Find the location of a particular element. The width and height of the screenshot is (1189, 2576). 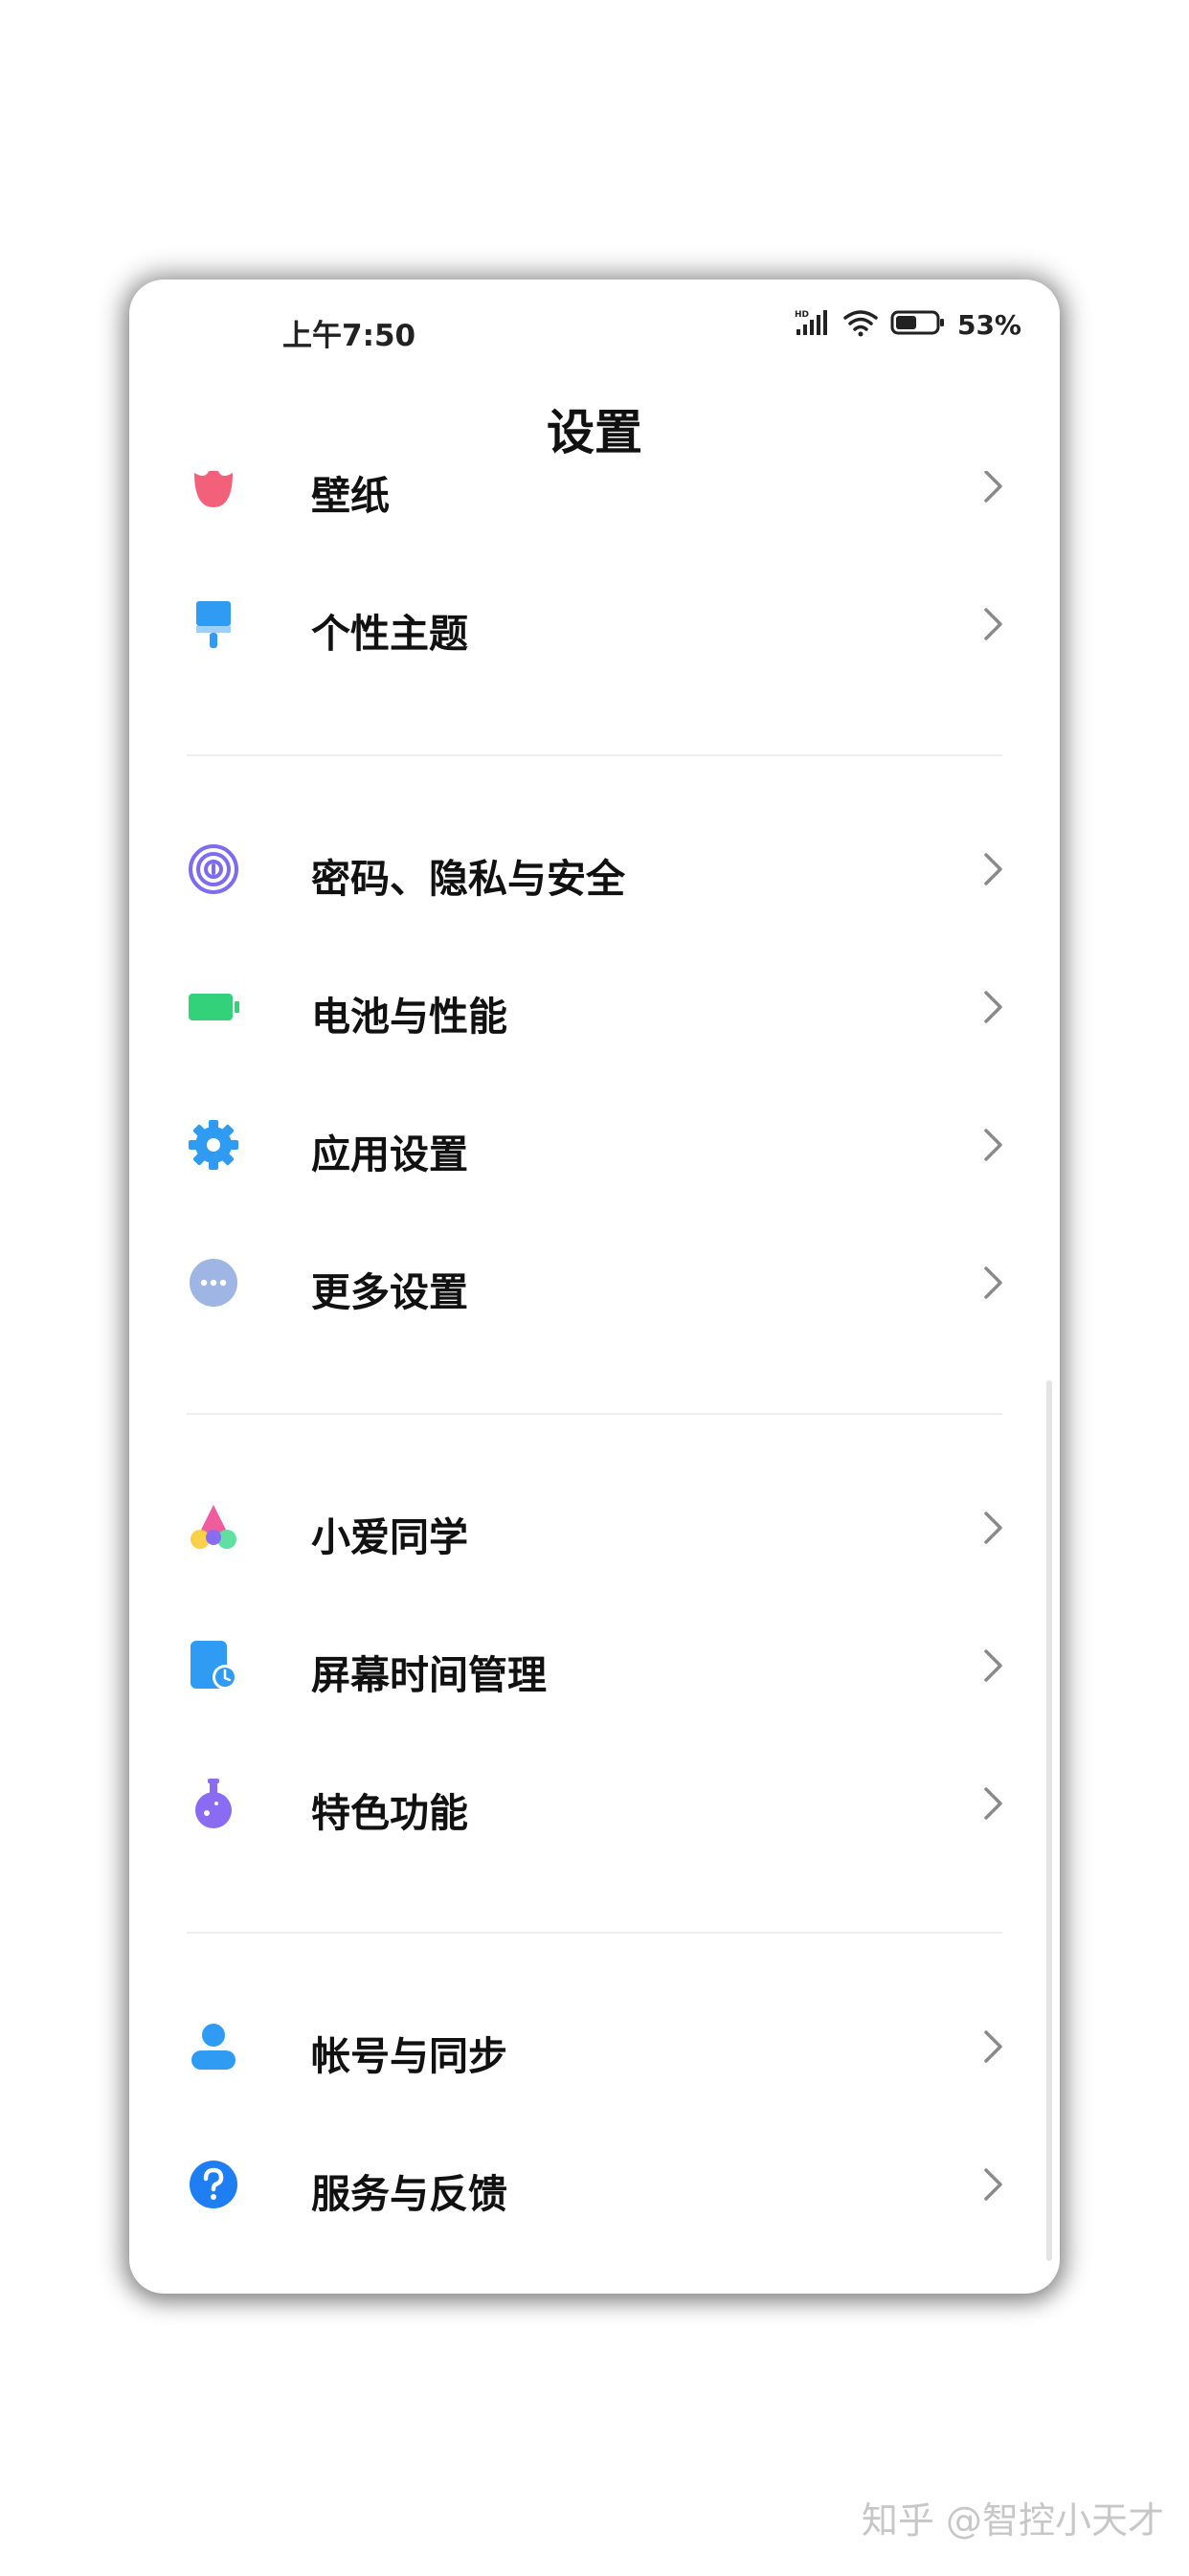

settings-item-theme: 个性主题 is located at coordinates (594, 624).